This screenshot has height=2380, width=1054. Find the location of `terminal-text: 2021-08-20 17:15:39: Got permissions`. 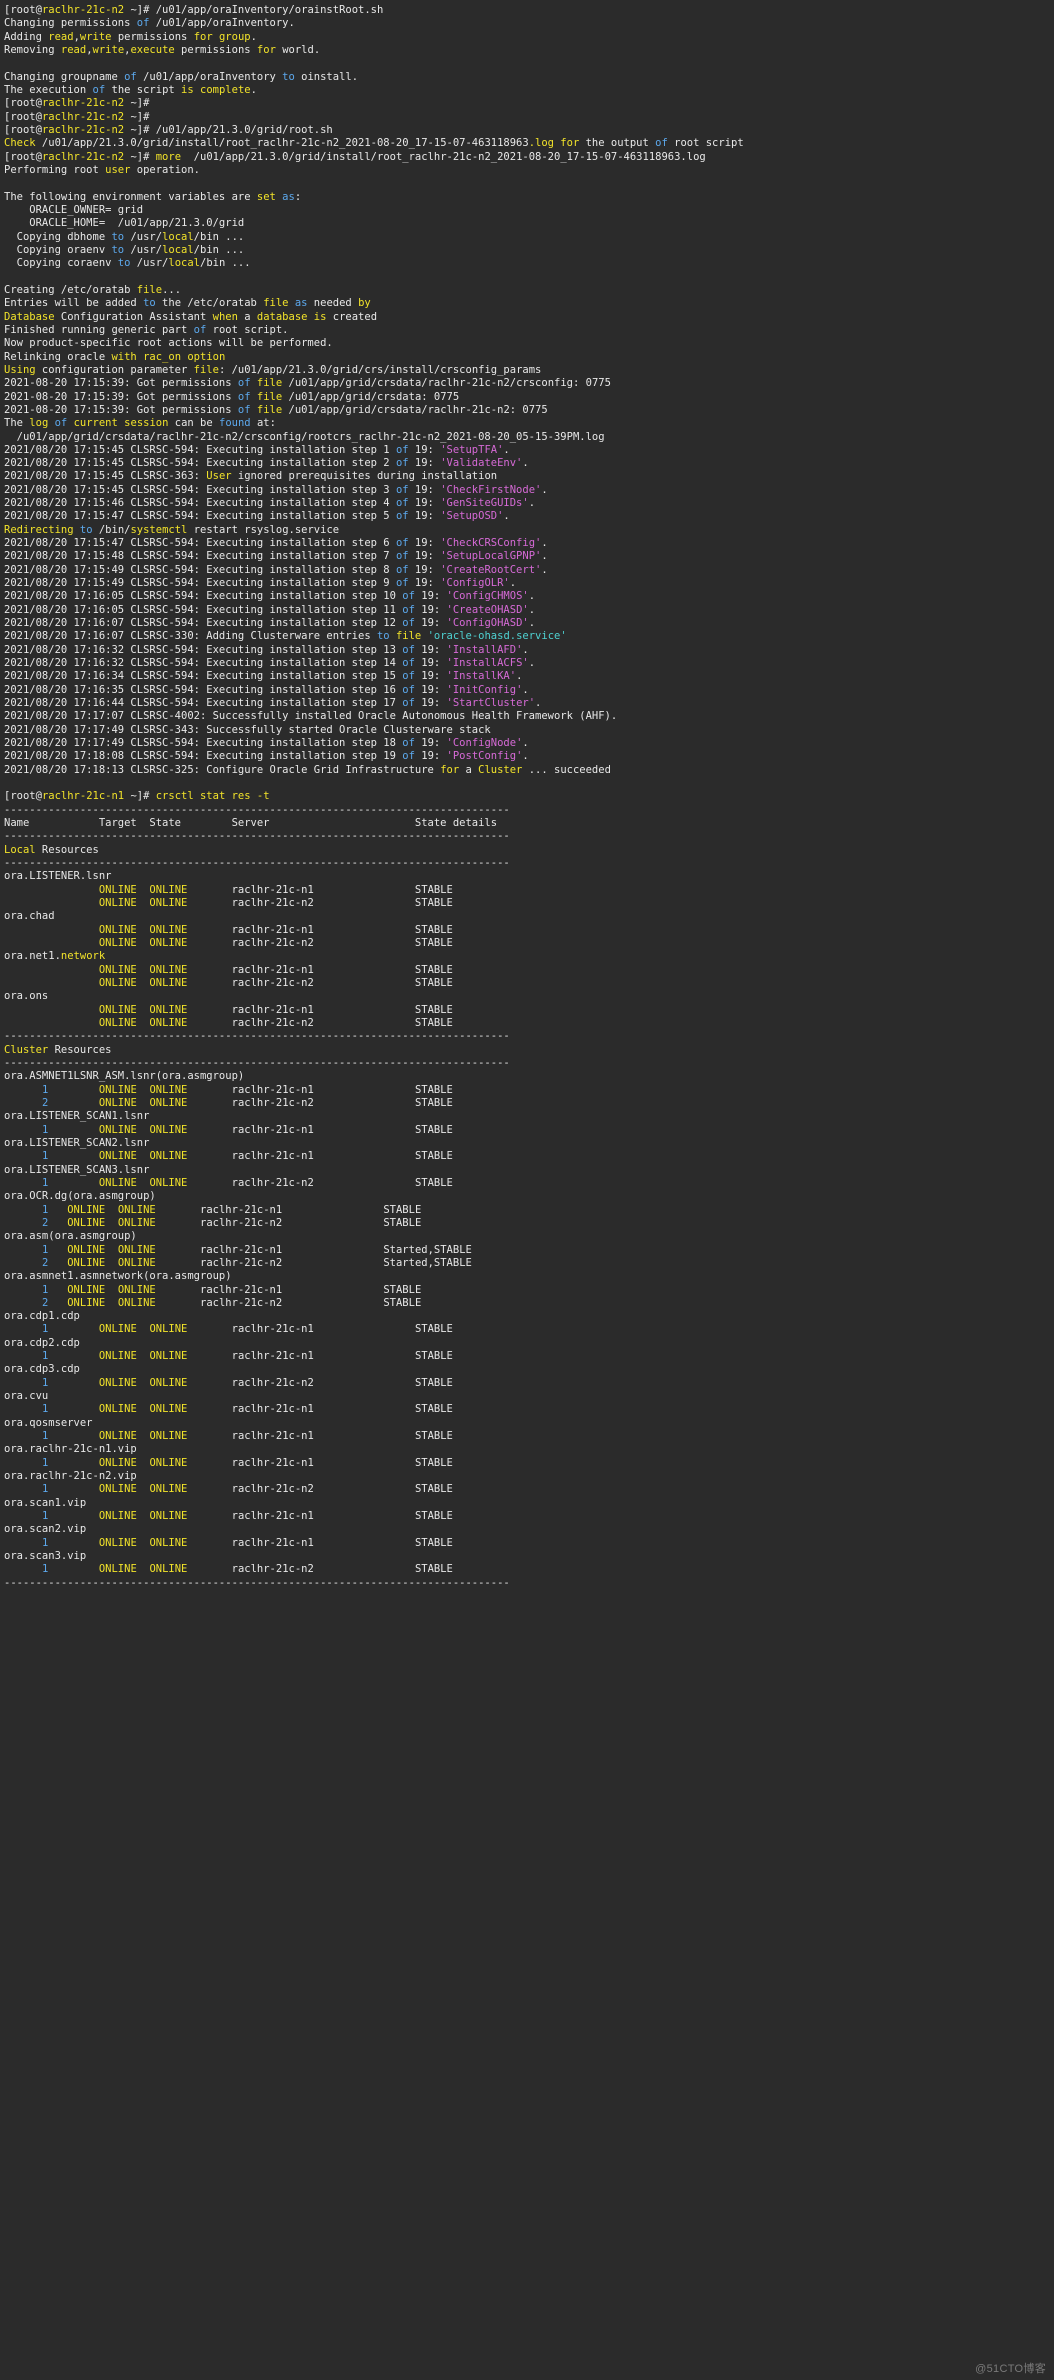

terminal-text: 2021-08-20 17:15:39: Got permissions is located at coordinates (121, 383).